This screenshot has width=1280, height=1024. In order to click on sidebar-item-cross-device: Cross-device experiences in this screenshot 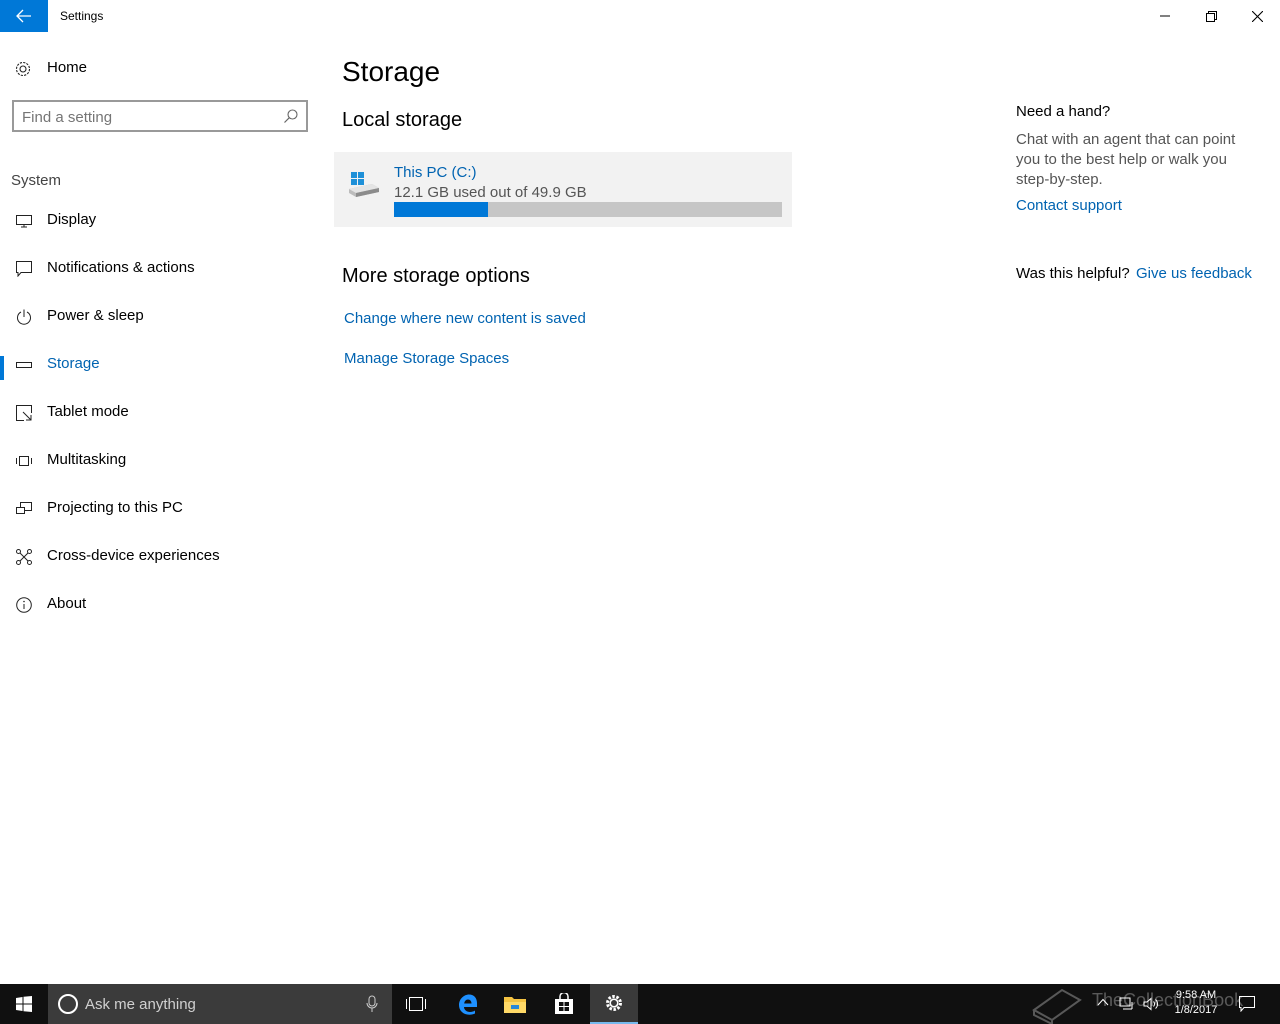, I will do `click(160, 560)`.